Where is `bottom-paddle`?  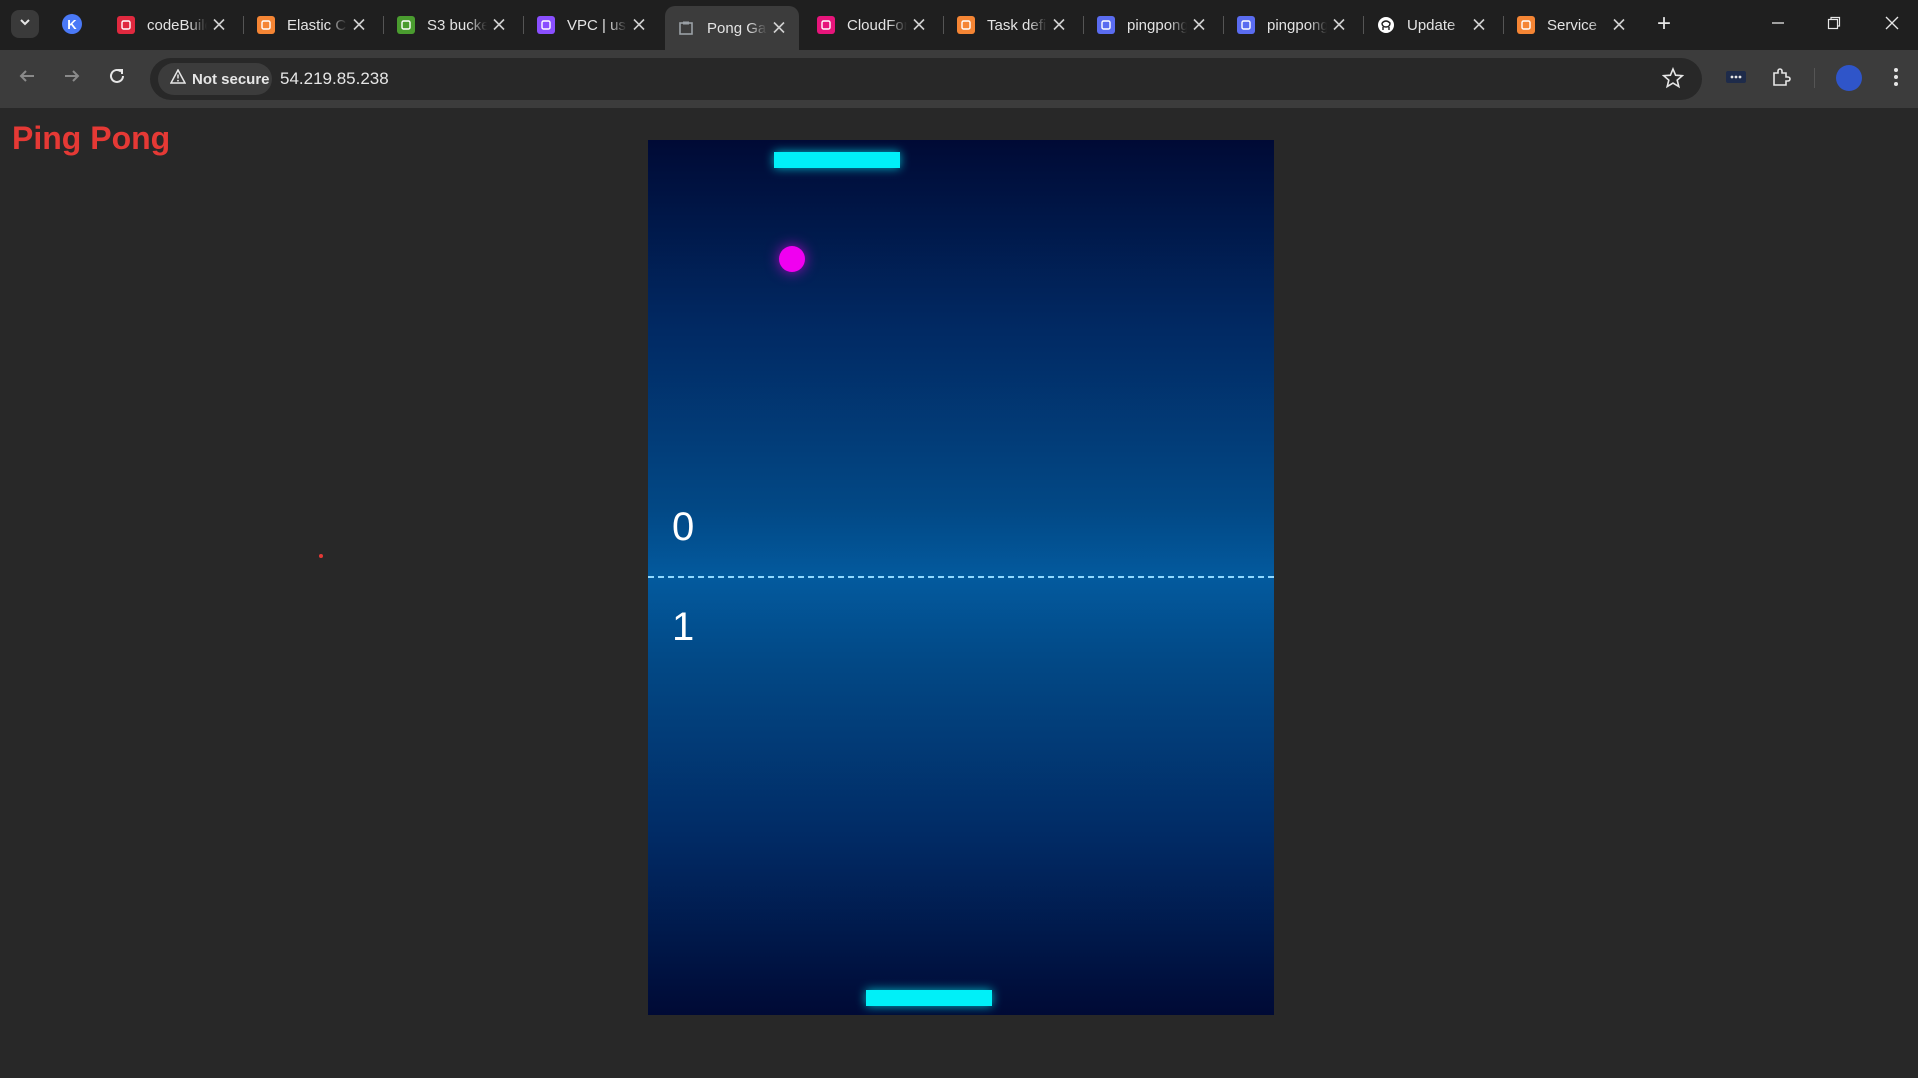 bottom-paddle is located at coordinates (929, 998).